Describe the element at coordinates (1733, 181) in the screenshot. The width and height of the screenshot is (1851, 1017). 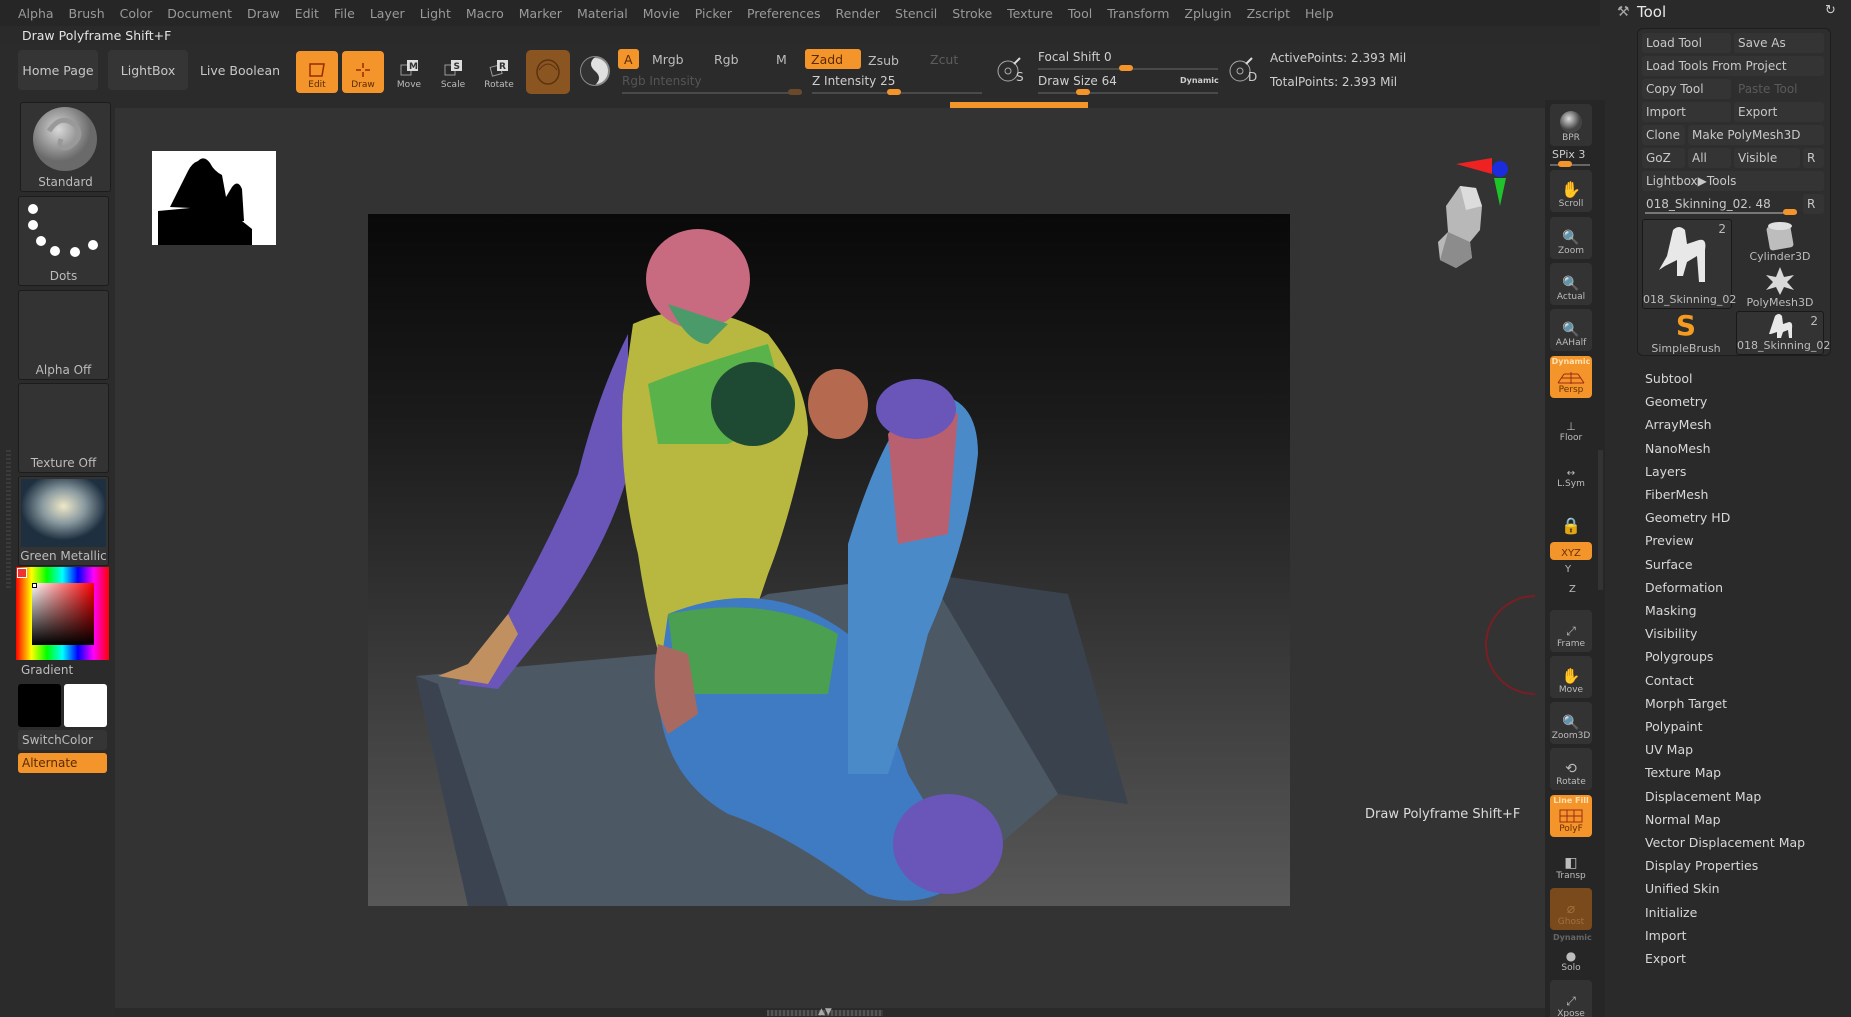
I see `lightbox-tools-button: Lightbox▶Tools` at that location.